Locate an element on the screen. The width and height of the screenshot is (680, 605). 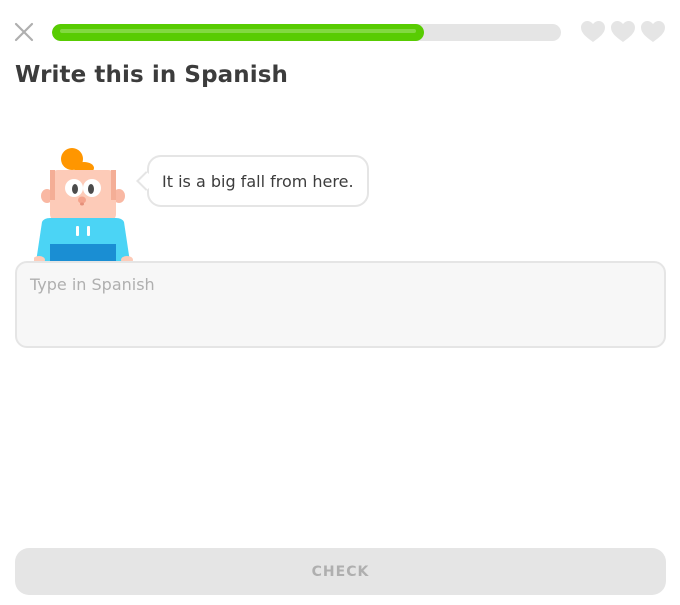
close-button is located at coordinates (24, 32).